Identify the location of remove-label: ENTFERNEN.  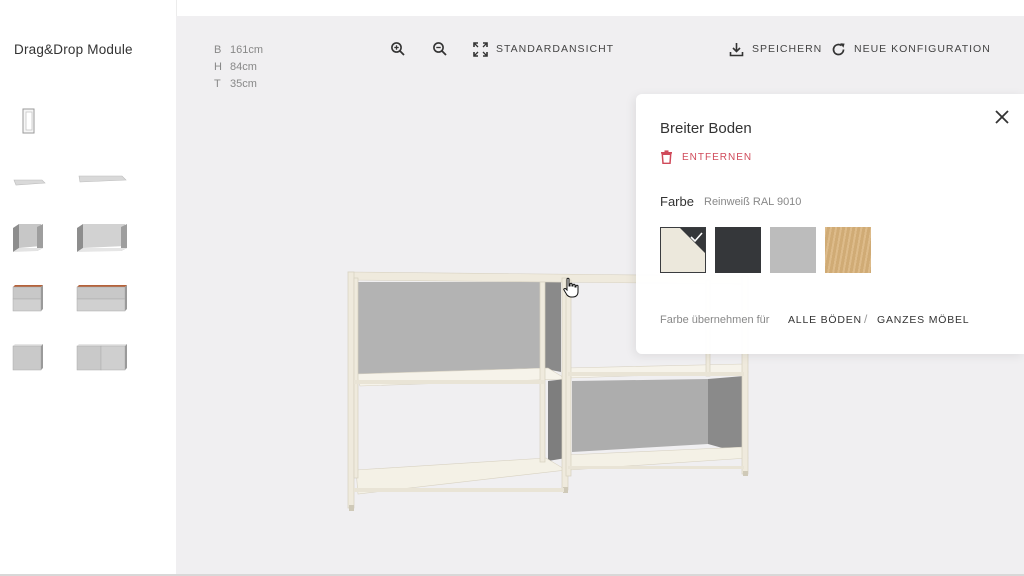
(717, 157).